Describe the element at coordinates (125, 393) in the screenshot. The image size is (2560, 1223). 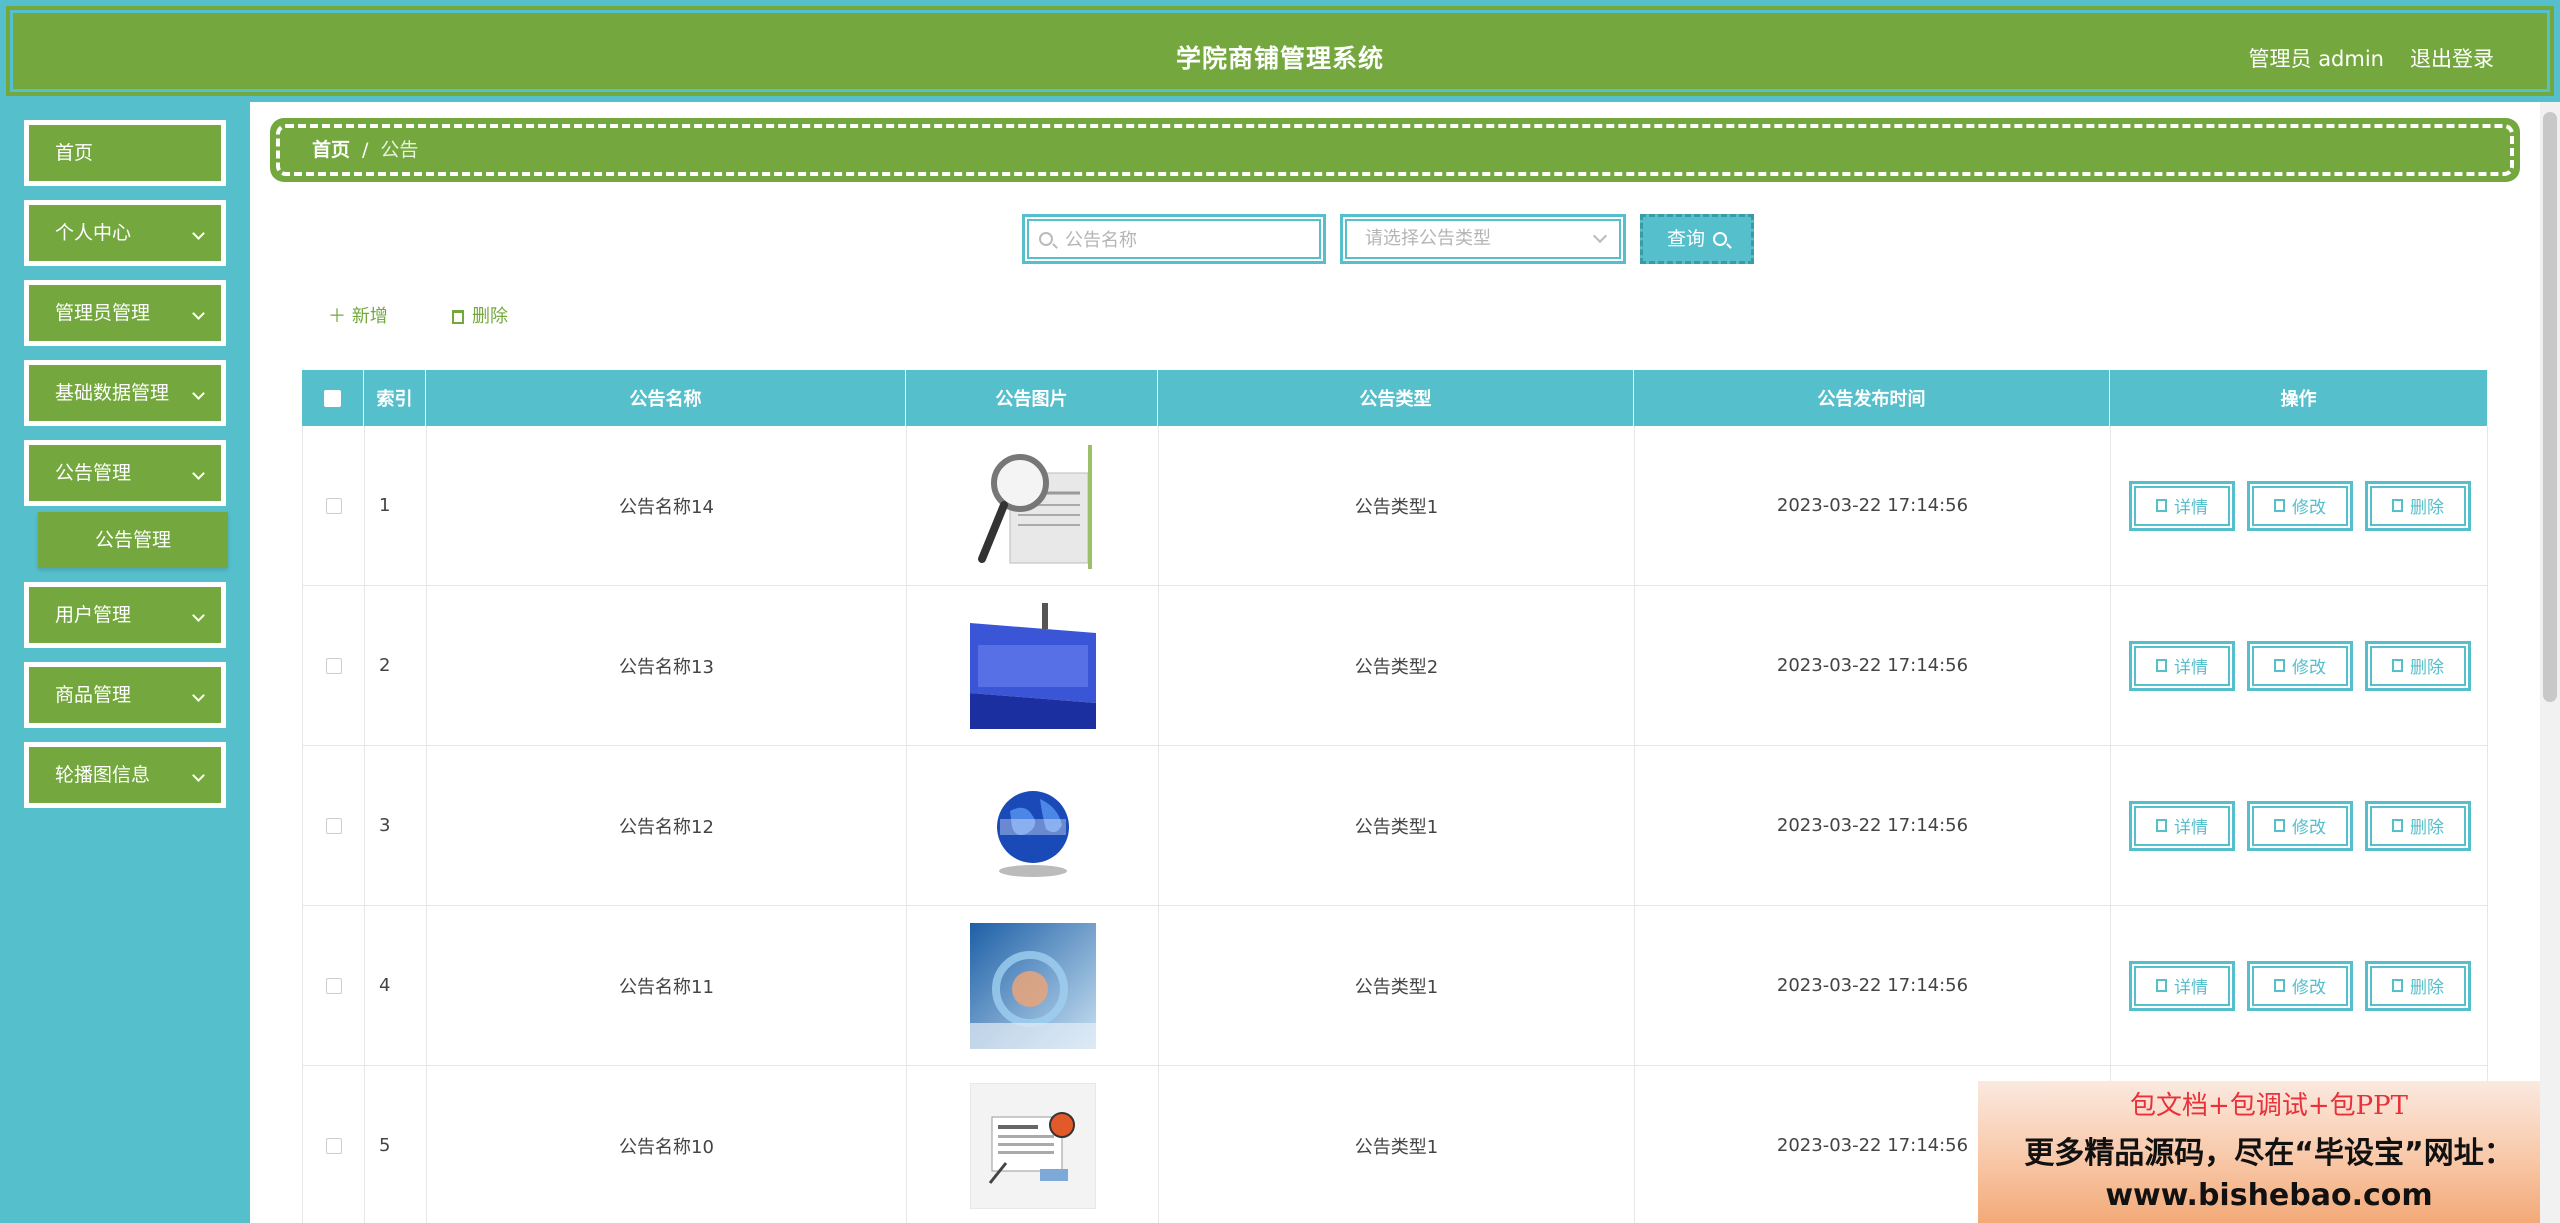
I see `sidebar-item-base-data: 基础数据管理` at that location.